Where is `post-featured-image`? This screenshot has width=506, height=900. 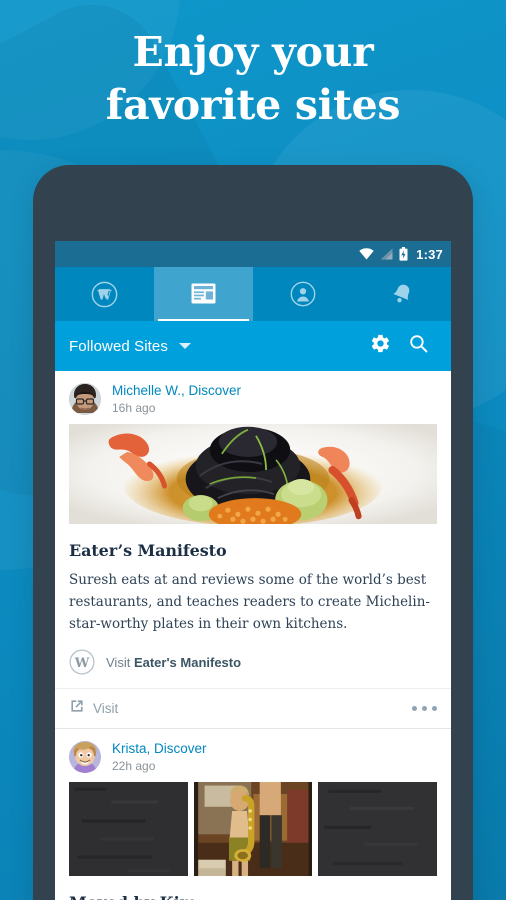 post-featured-image is located at coordinates (253, 474).